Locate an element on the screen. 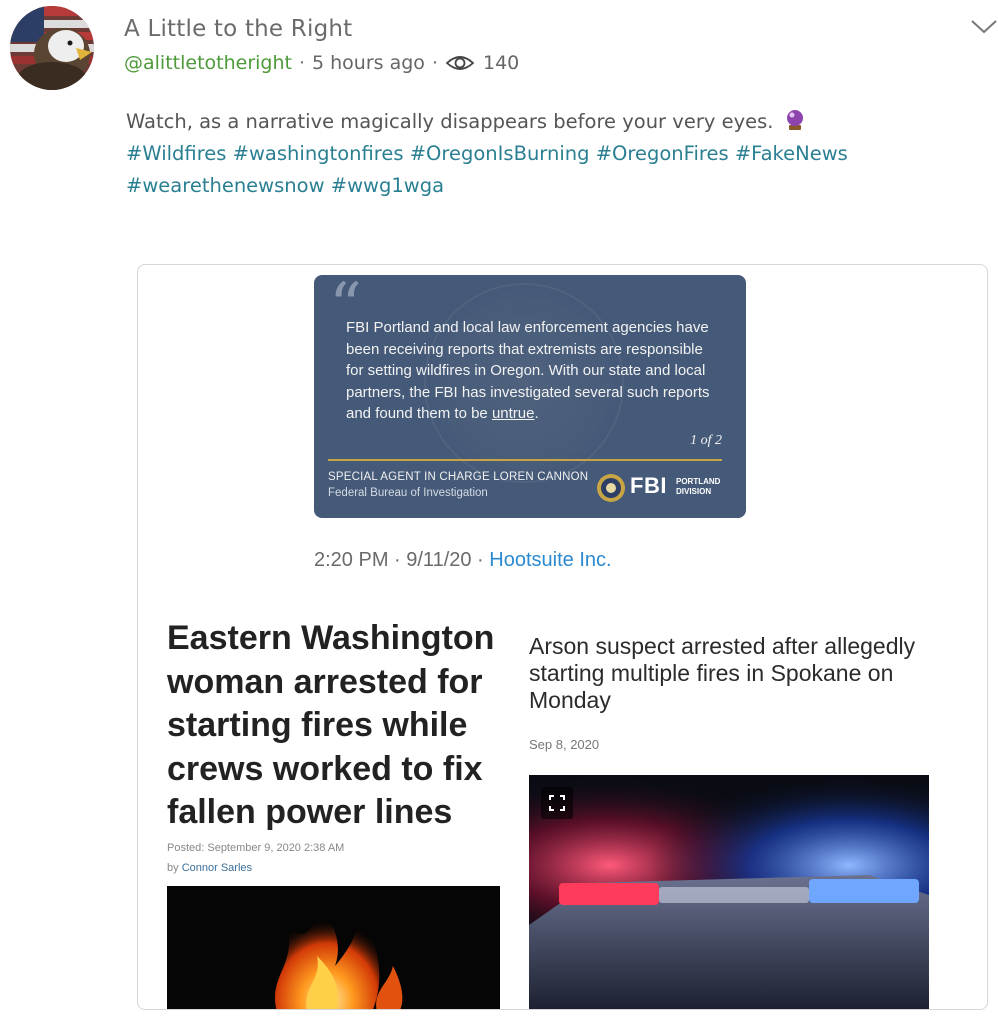 Image resolution: width=998 pixels, height=1023 pixels. fbi-seal-icon is located at coordinates (611, 488).